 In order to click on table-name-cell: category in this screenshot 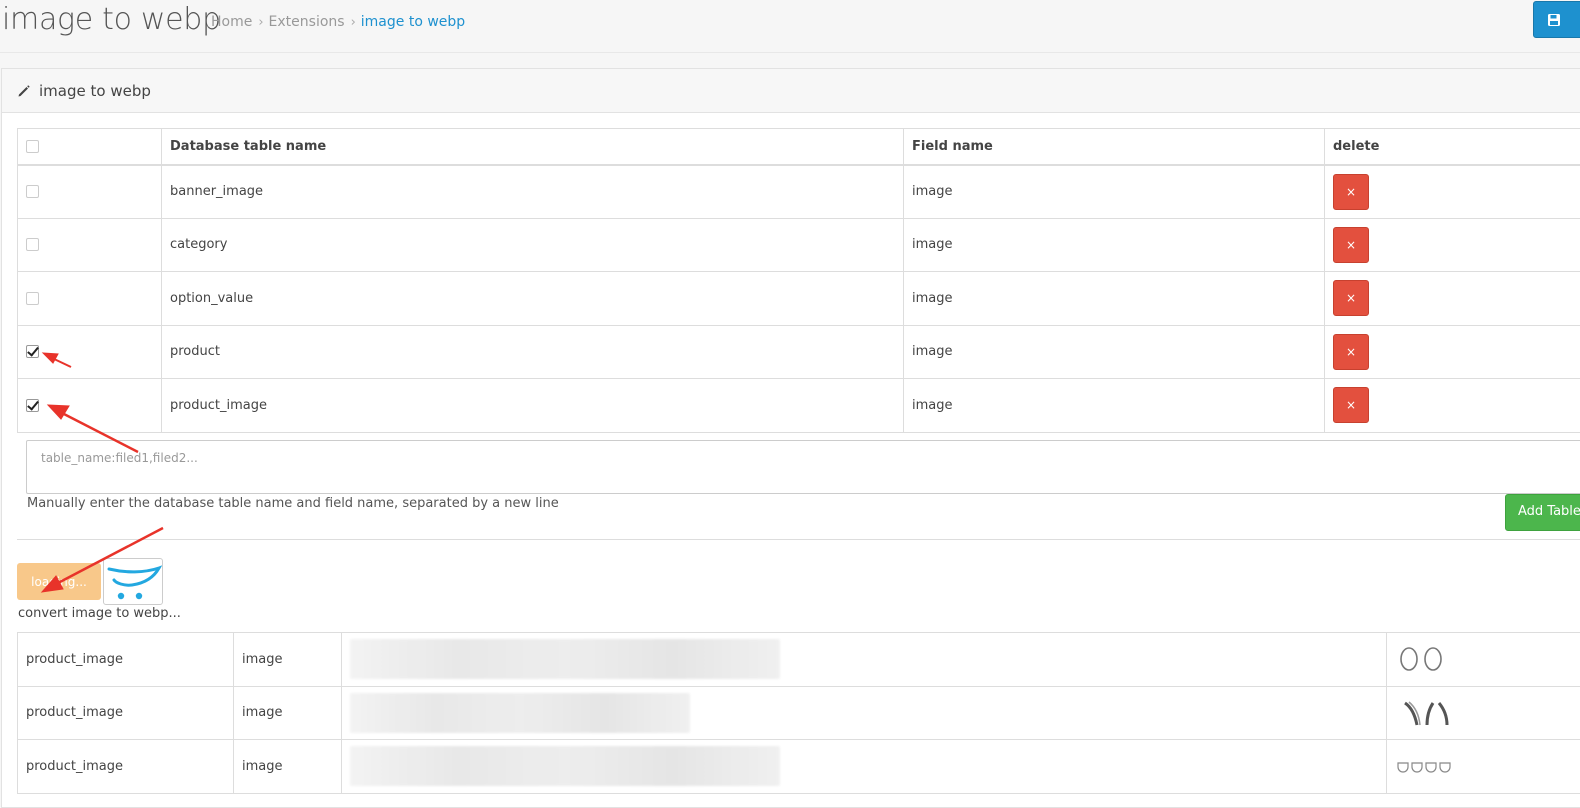, I will do `click(533, 245)`.